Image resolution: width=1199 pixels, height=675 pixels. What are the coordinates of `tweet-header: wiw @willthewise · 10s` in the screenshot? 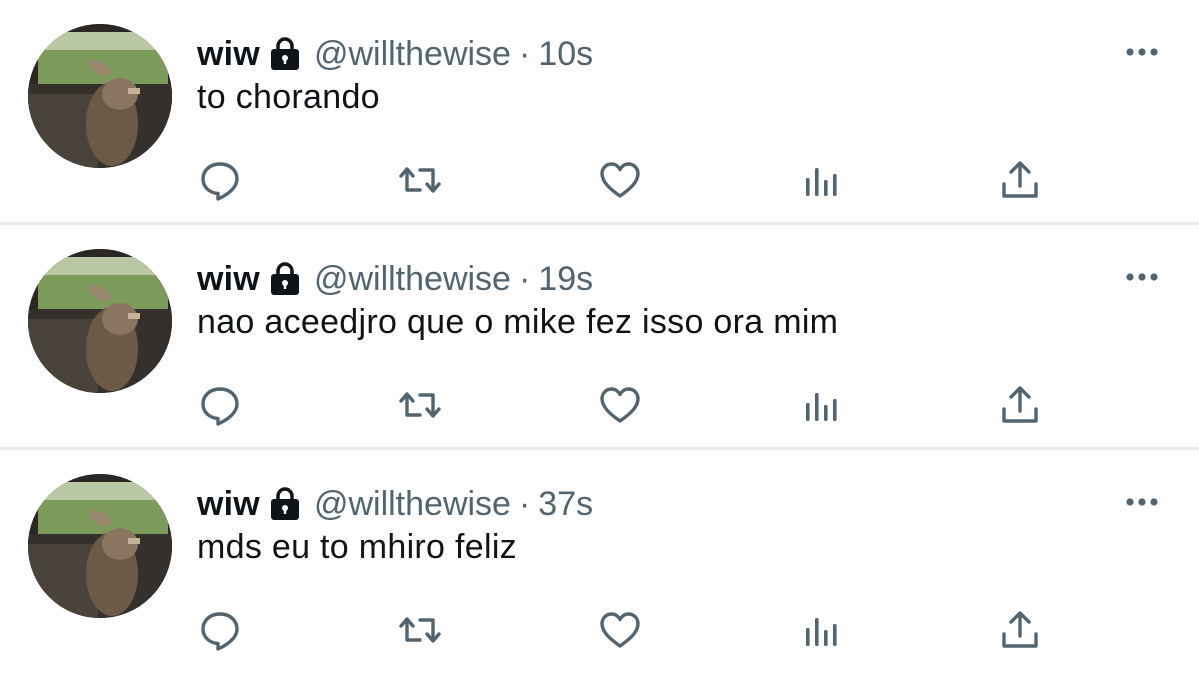 It's located at (395, 54).